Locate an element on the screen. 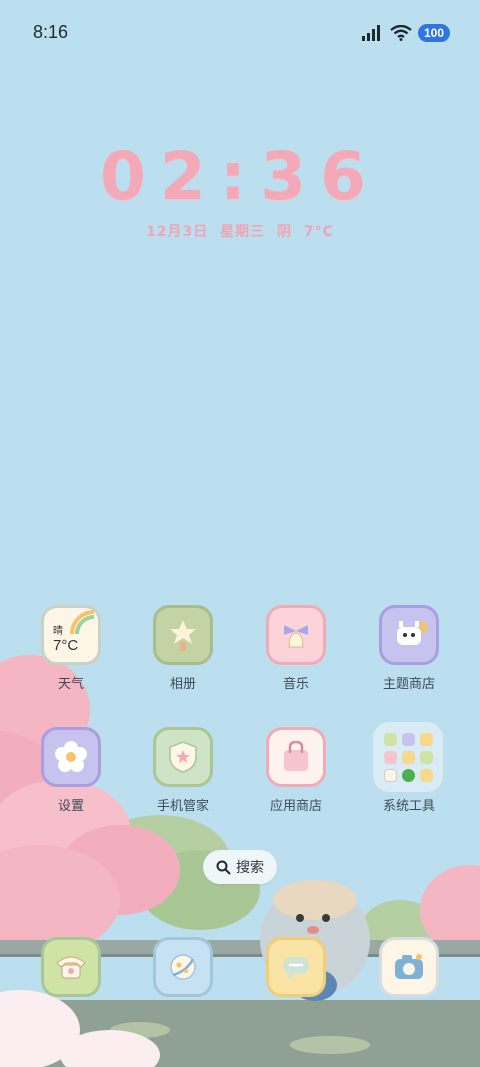 The height and width of the screenshot is (1067, 480). app-settings: 设置 is located at coordinates (71, 770).